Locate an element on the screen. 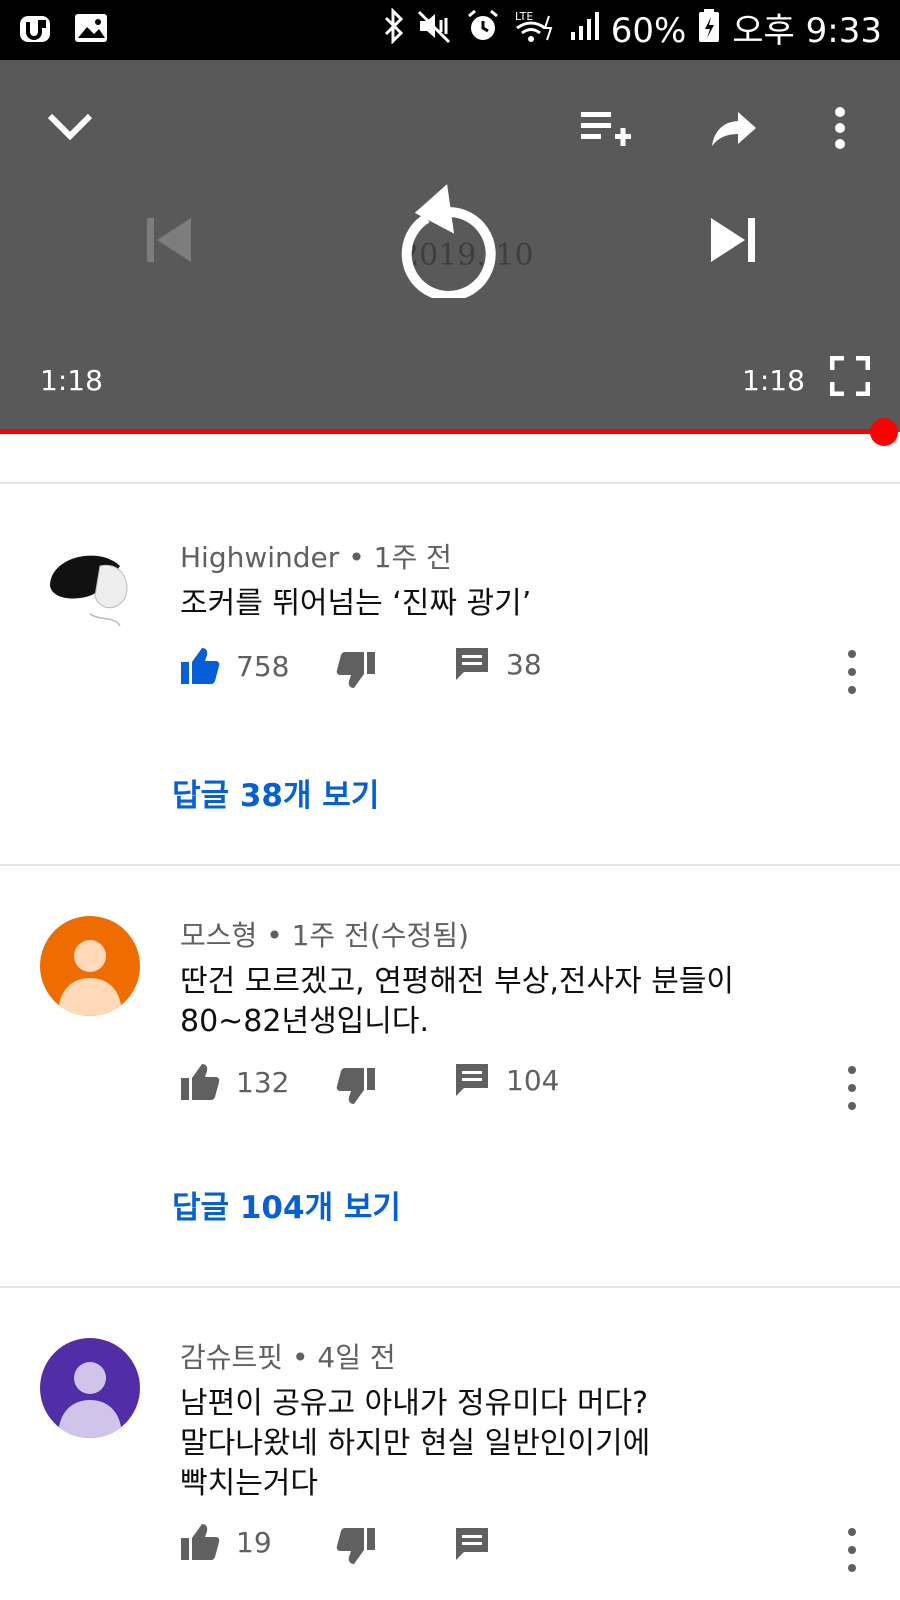  skip-next-icon is located at coordinates (733, 240).